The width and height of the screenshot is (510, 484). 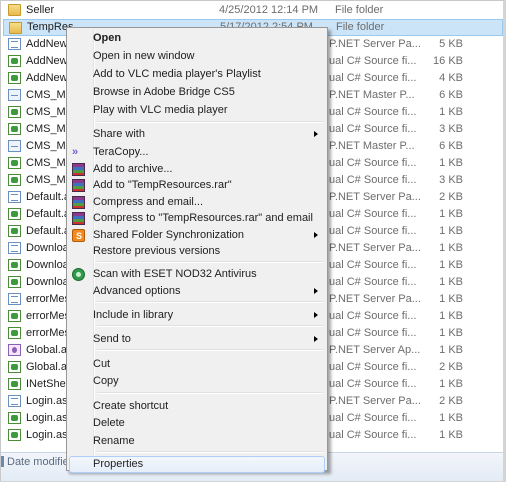 What do you see at coordinates (169, 235) in the screenshot?
I see `menu-item-label: Shared Folder Synchronization` at bounding box center [169, 235].